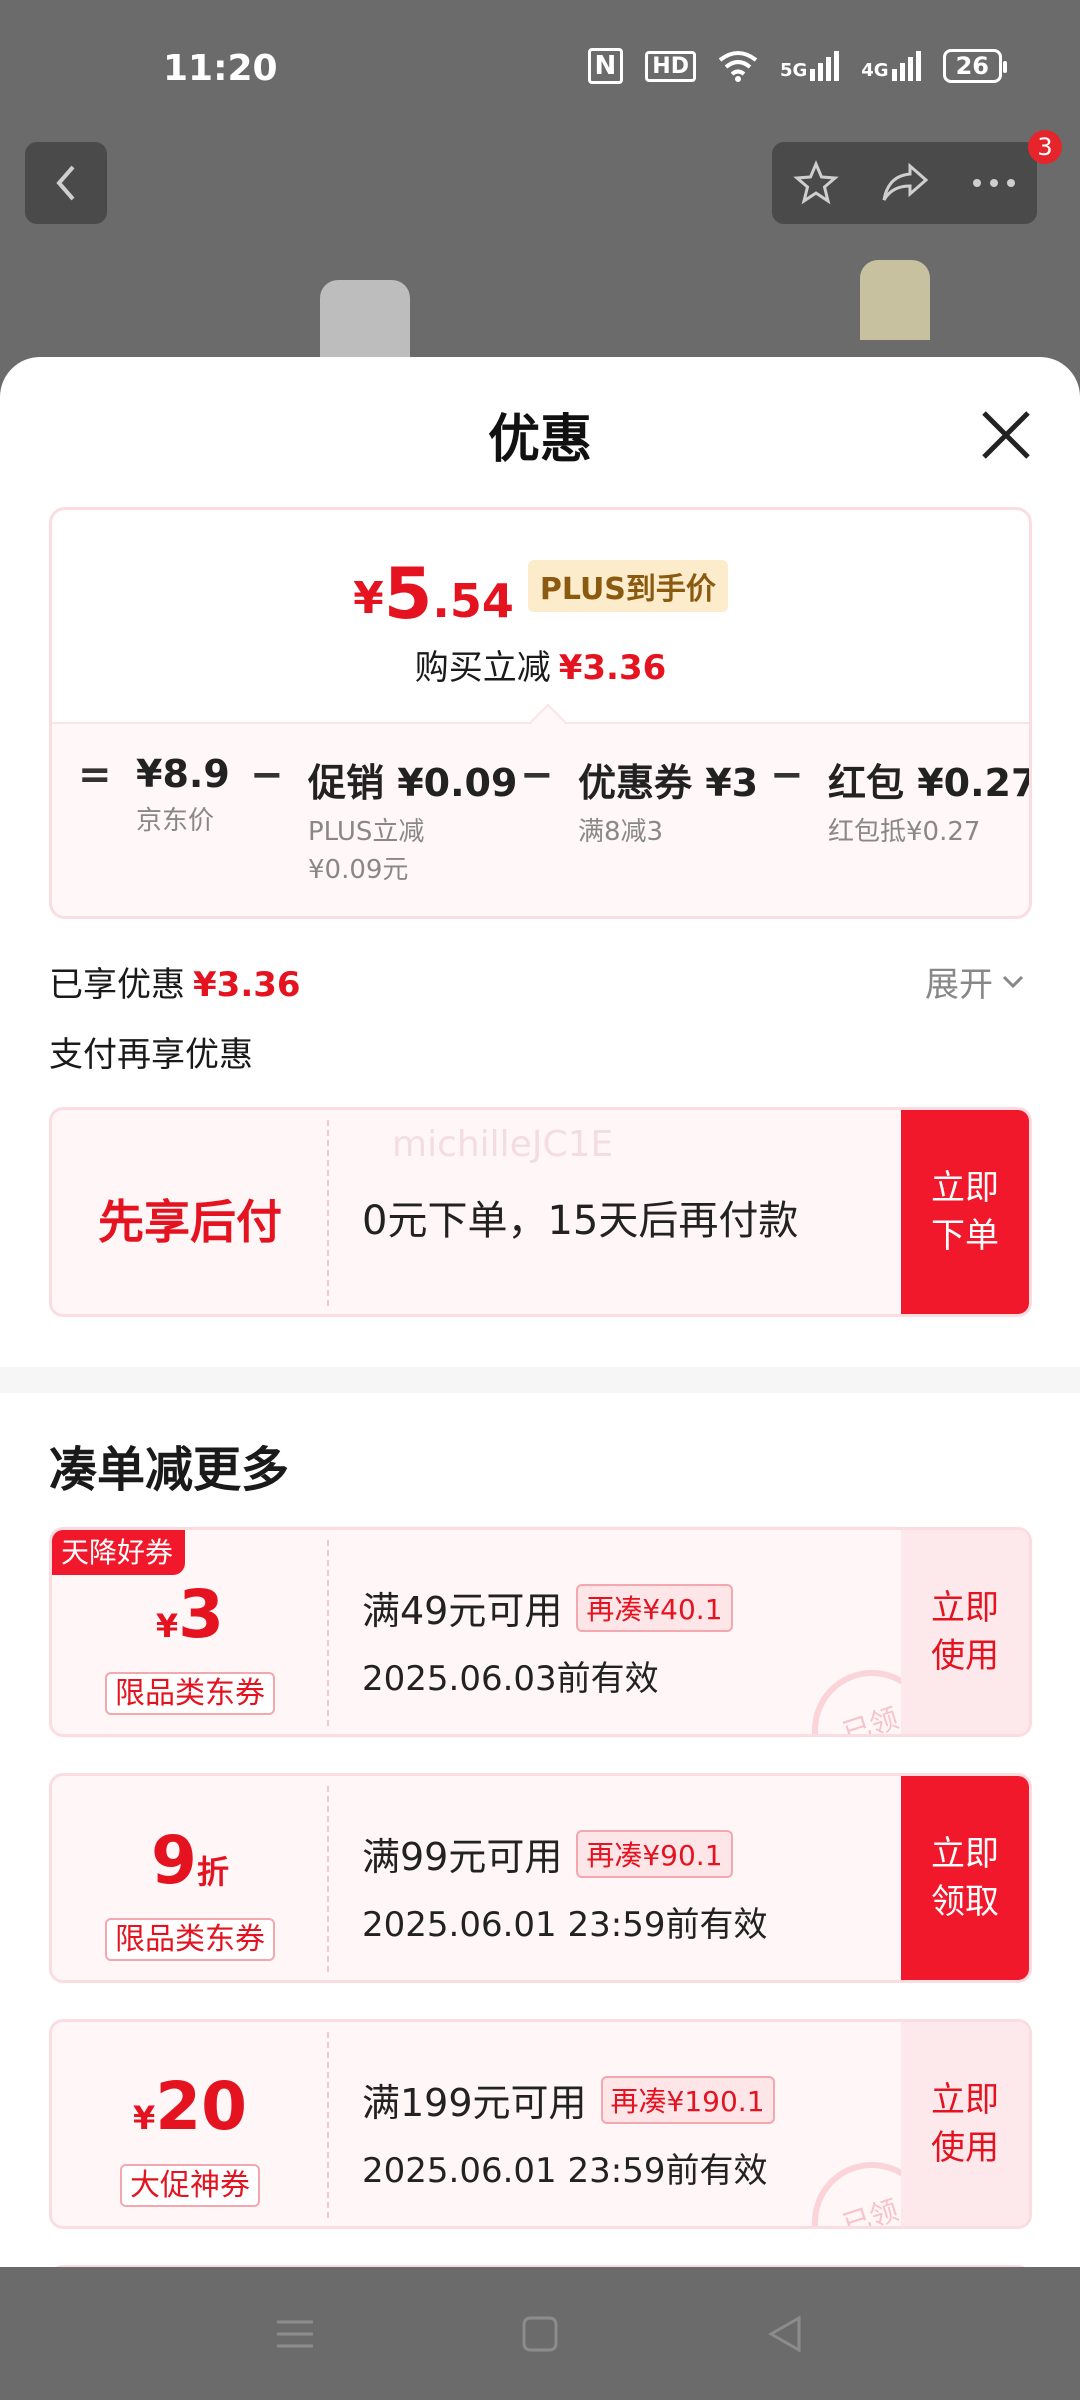 Image resolution: width=1080 pixels, height=2400 pixels. Describe the element at coordinates (627, 586) in the screenshot. I see `plus-price-tag: PLUS到手价` at that location.